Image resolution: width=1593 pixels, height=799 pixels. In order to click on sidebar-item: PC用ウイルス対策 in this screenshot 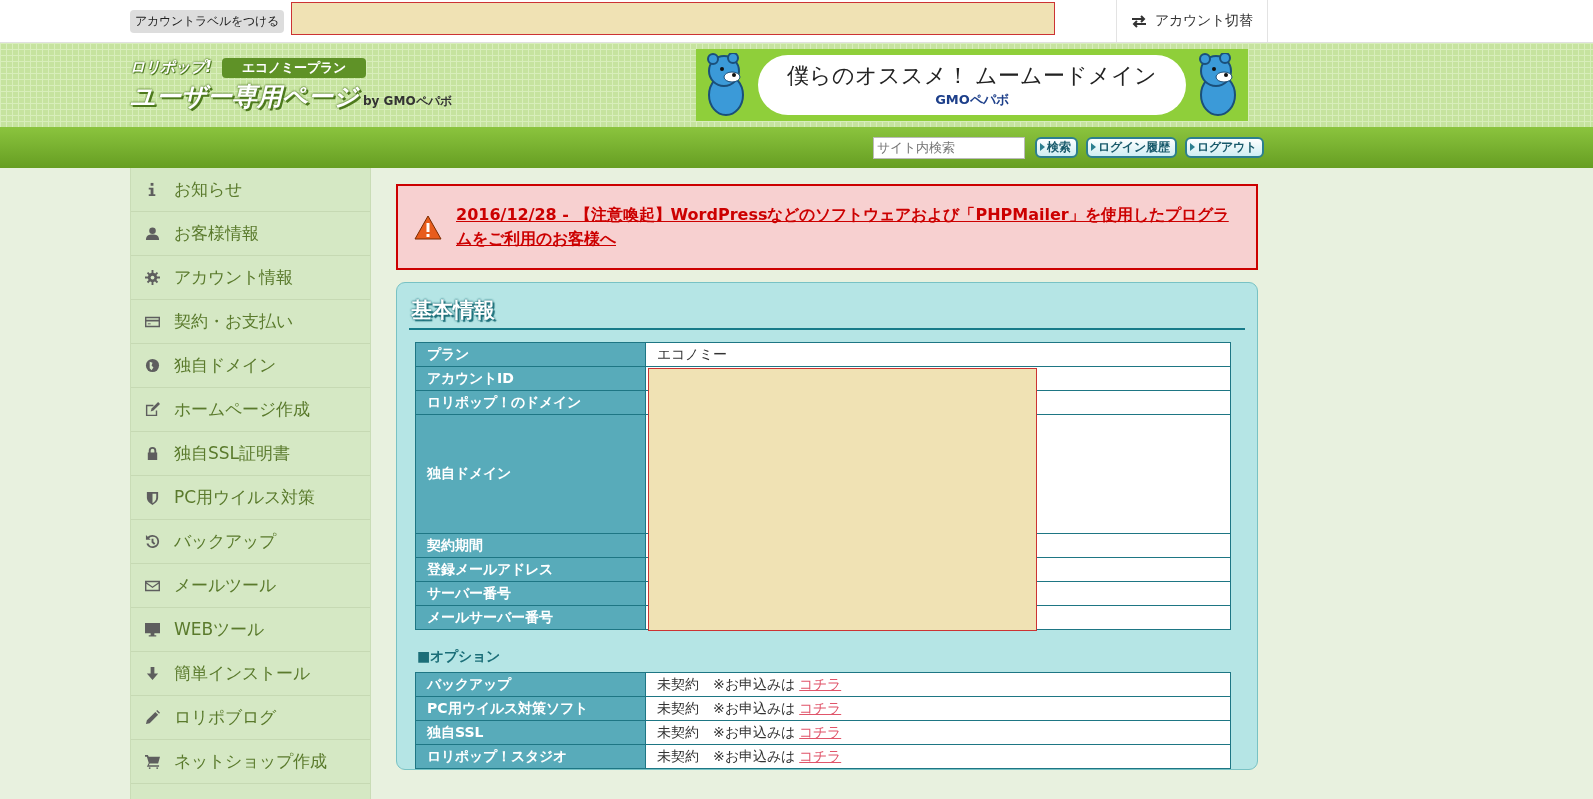, I will do `click(250, 498)`.